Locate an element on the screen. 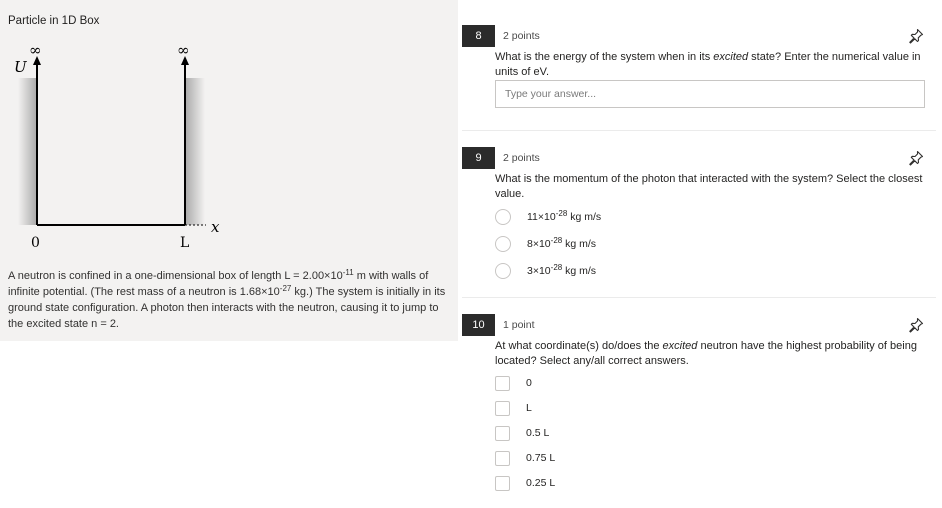 This screenshot has height=508, width=942. particle-box-diagram: ∞ ∞ U x 0 L is located at coordinates (117, 146).